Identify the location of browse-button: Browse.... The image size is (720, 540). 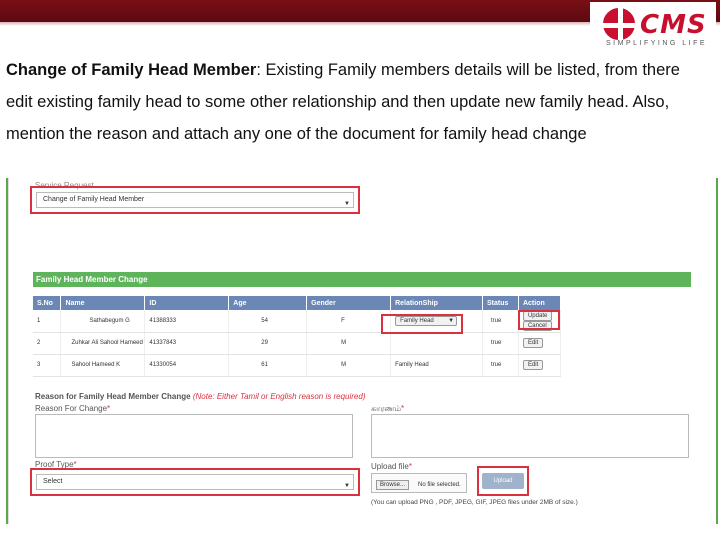
(393, 485).